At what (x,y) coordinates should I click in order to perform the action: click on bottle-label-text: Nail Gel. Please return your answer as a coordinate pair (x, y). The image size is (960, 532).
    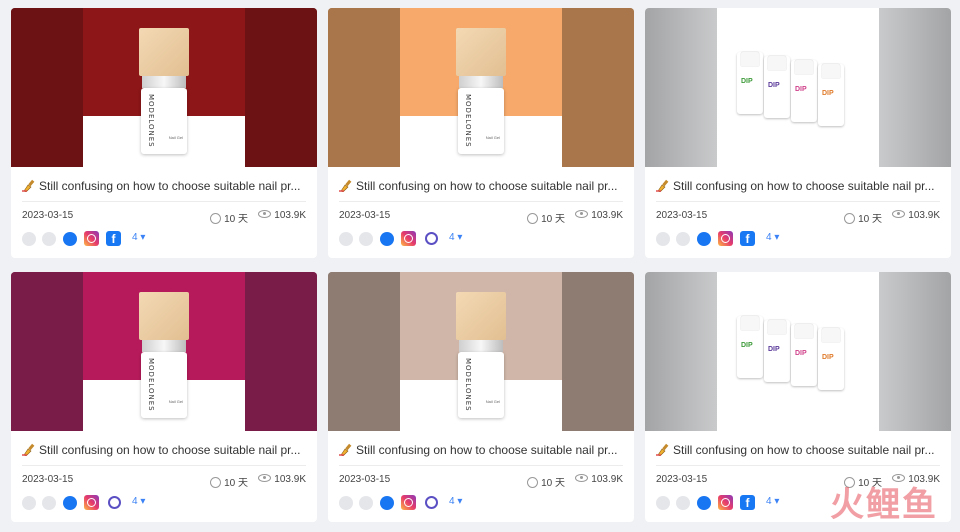
    Looking at the image, I should click on (492, 137).